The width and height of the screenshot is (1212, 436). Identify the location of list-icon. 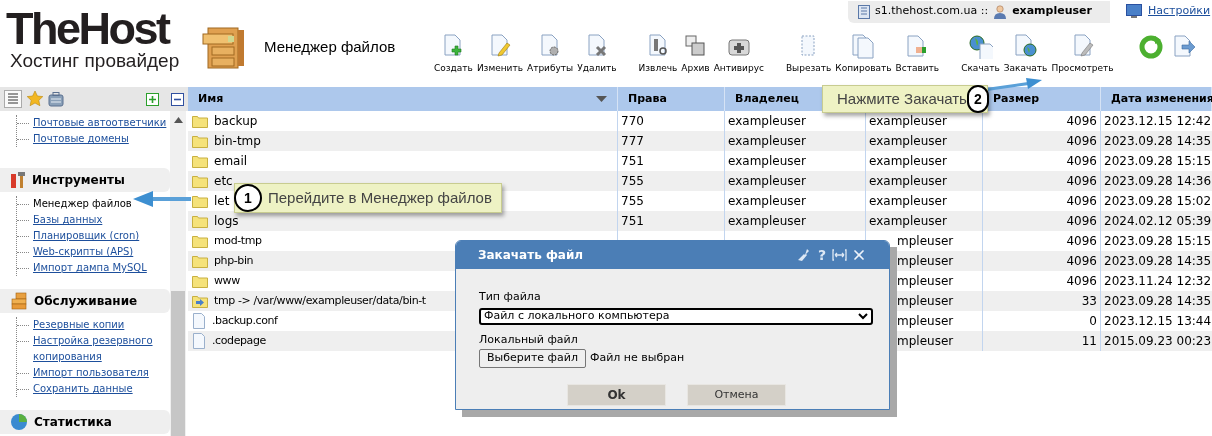
(13, 99).